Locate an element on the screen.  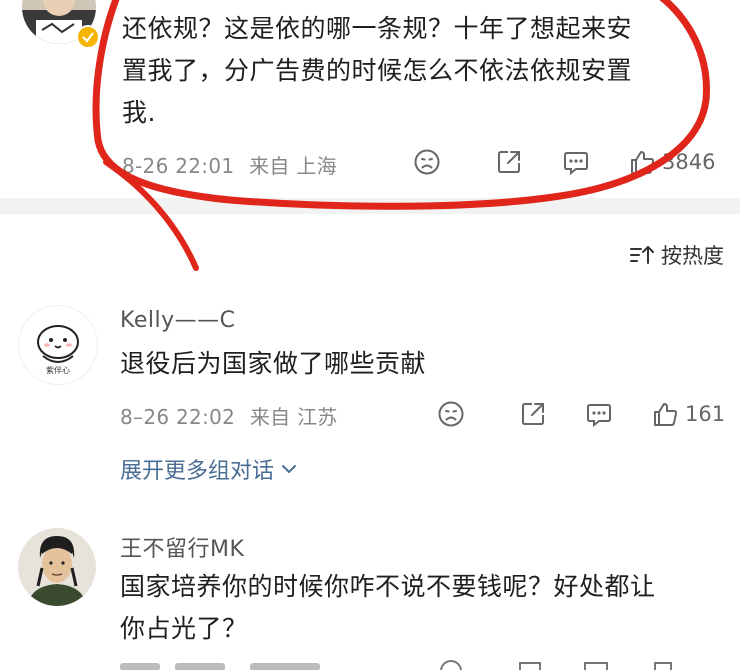
like-button: 3846 is located at coordinates (671, 162).